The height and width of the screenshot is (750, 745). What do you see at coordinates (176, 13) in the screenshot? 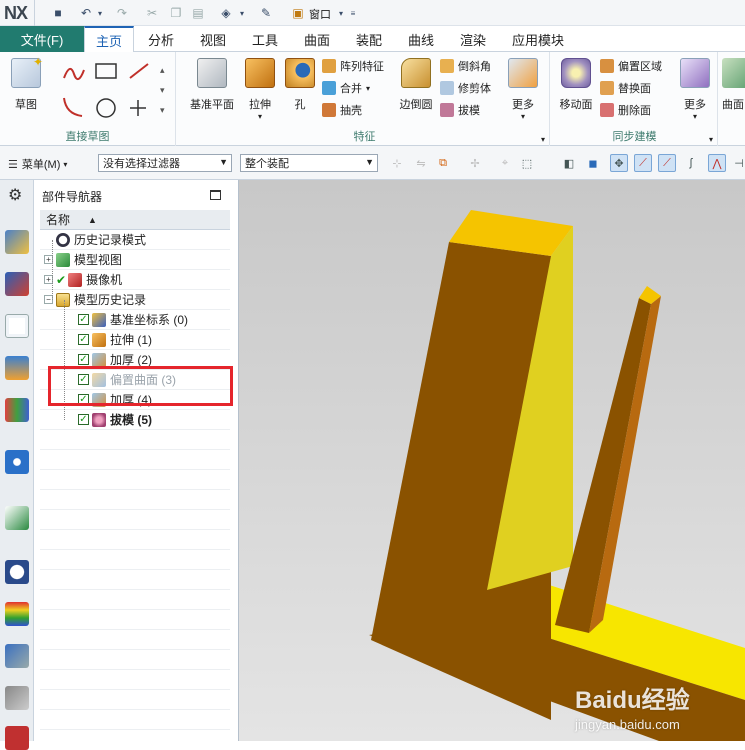
I see `copy-icon: ❐` at bounding box center [176, 13].